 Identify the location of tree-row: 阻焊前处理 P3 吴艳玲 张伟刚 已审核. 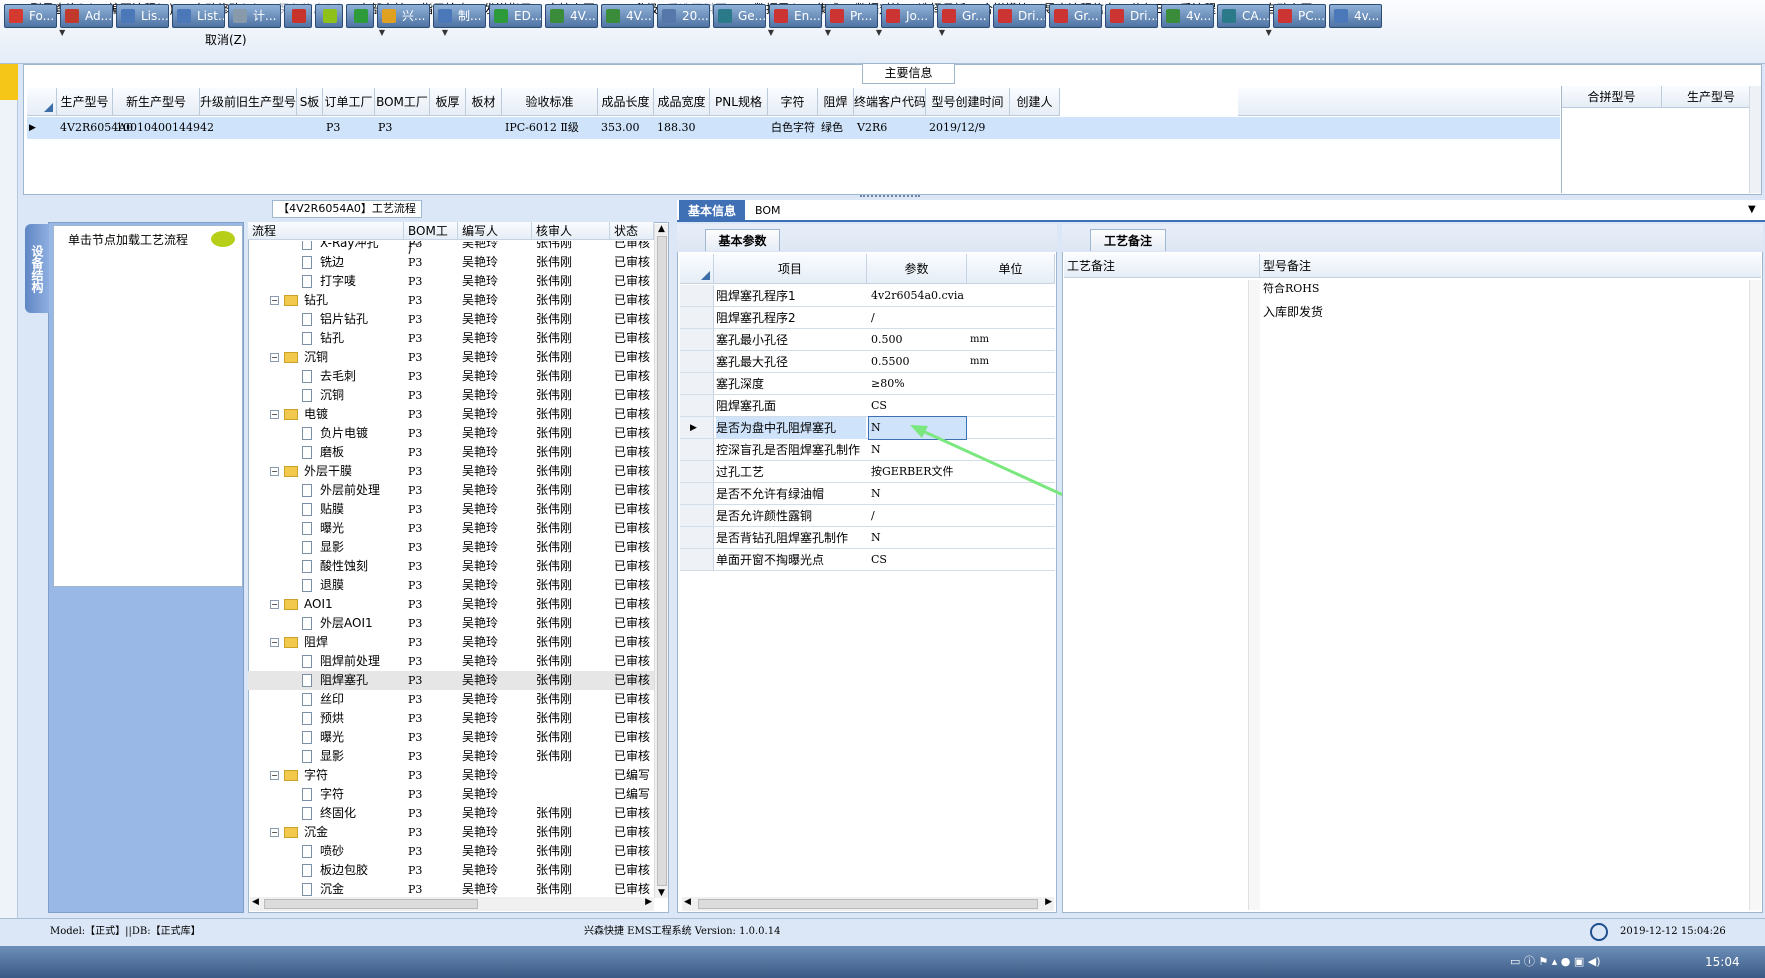
(451, 661).